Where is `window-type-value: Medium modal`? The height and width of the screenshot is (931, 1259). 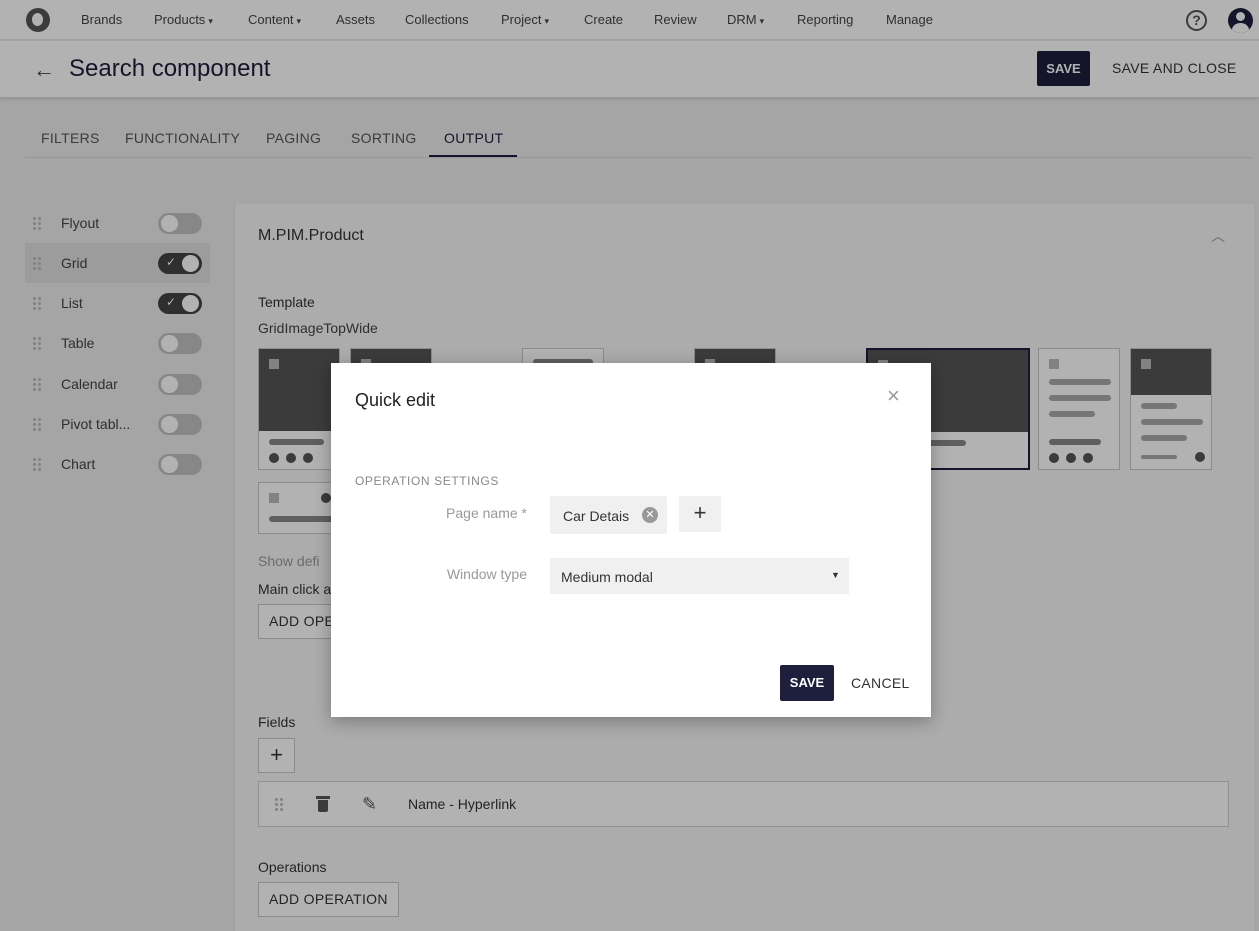
window-type-value: Medium modal is located at coordinates (607, 577).